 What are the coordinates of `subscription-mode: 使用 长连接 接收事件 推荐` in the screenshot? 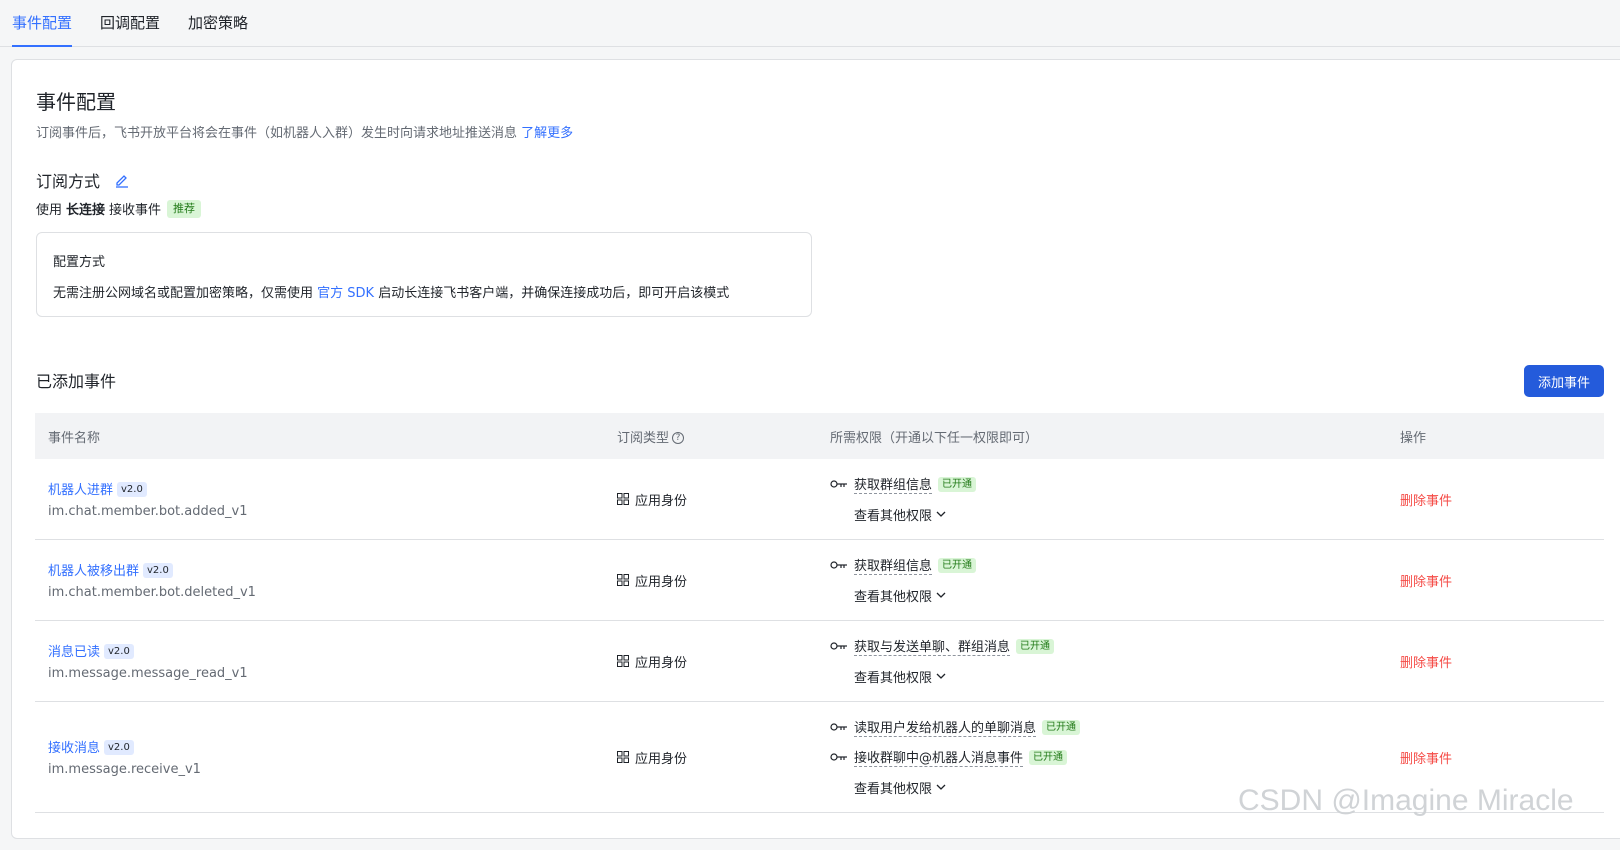 It's located at (119, 208).